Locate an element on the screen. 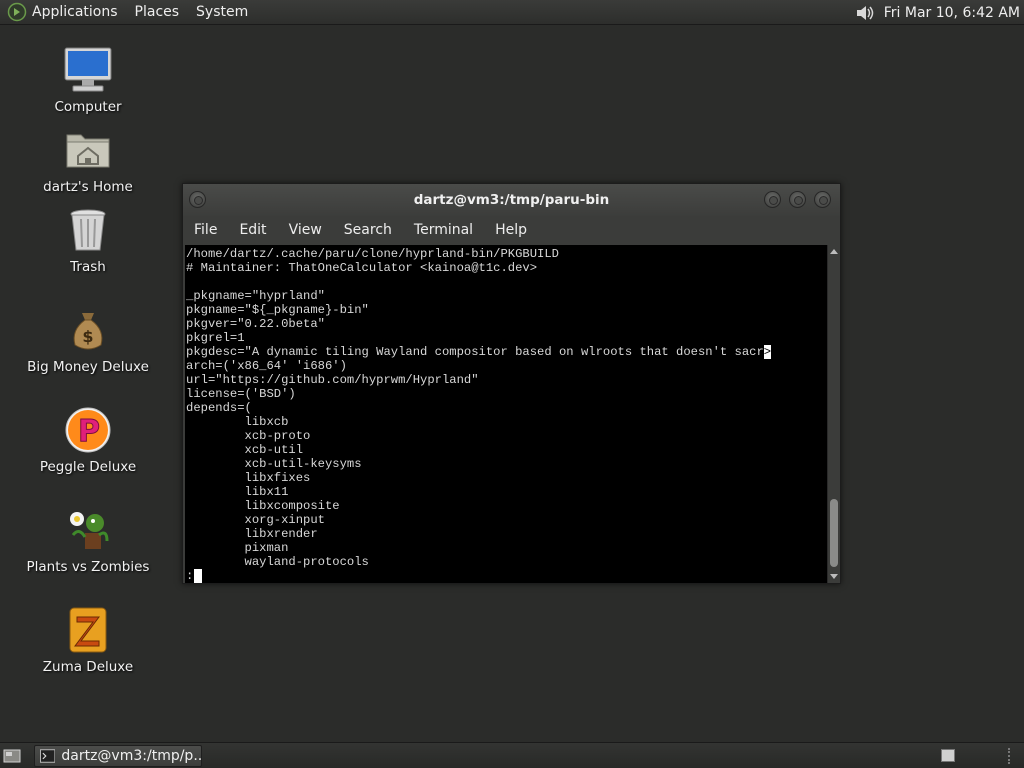 Image resolution: width=1024 pixels, height=768 pixels. line-truncation-marker: > is located at coordinates (767, 352).